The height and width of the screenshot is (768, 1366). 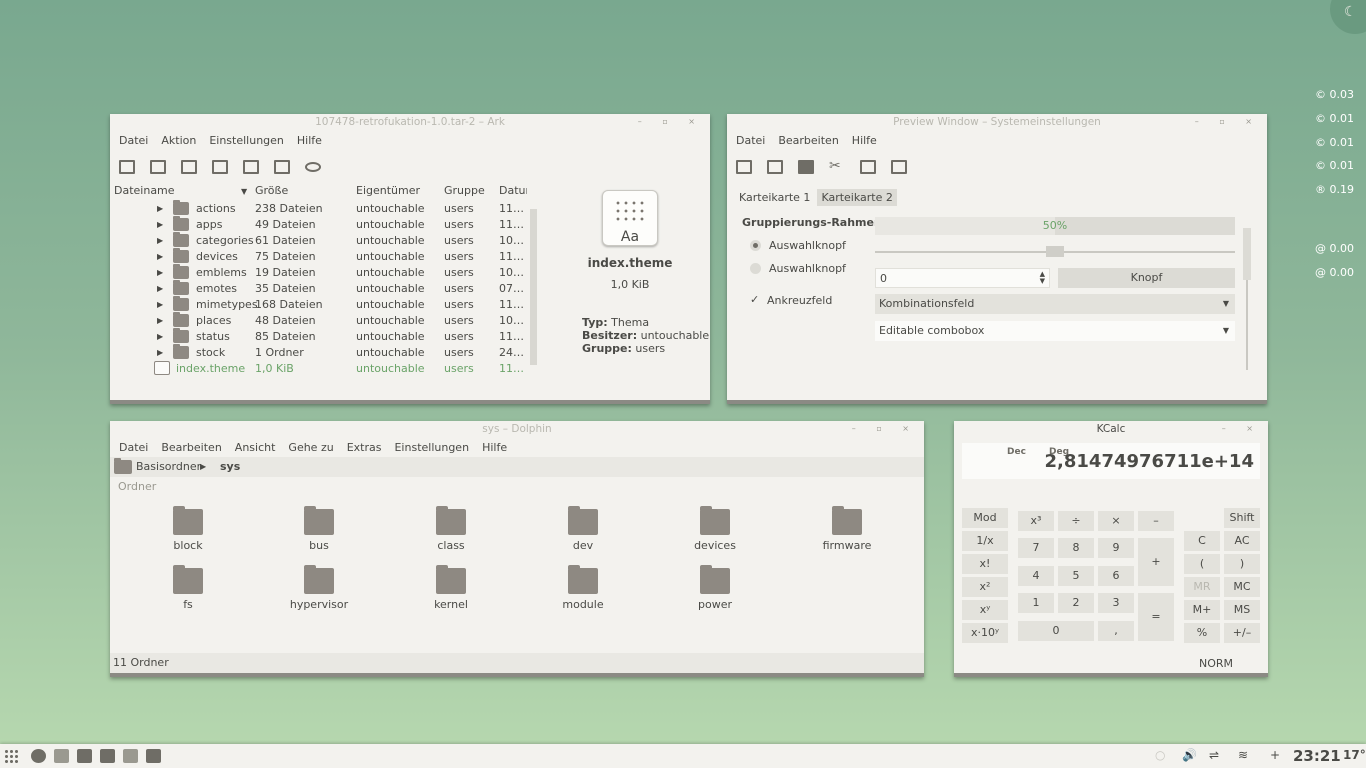 I want to click on key-7: 7, so click(x=1036, y=548).